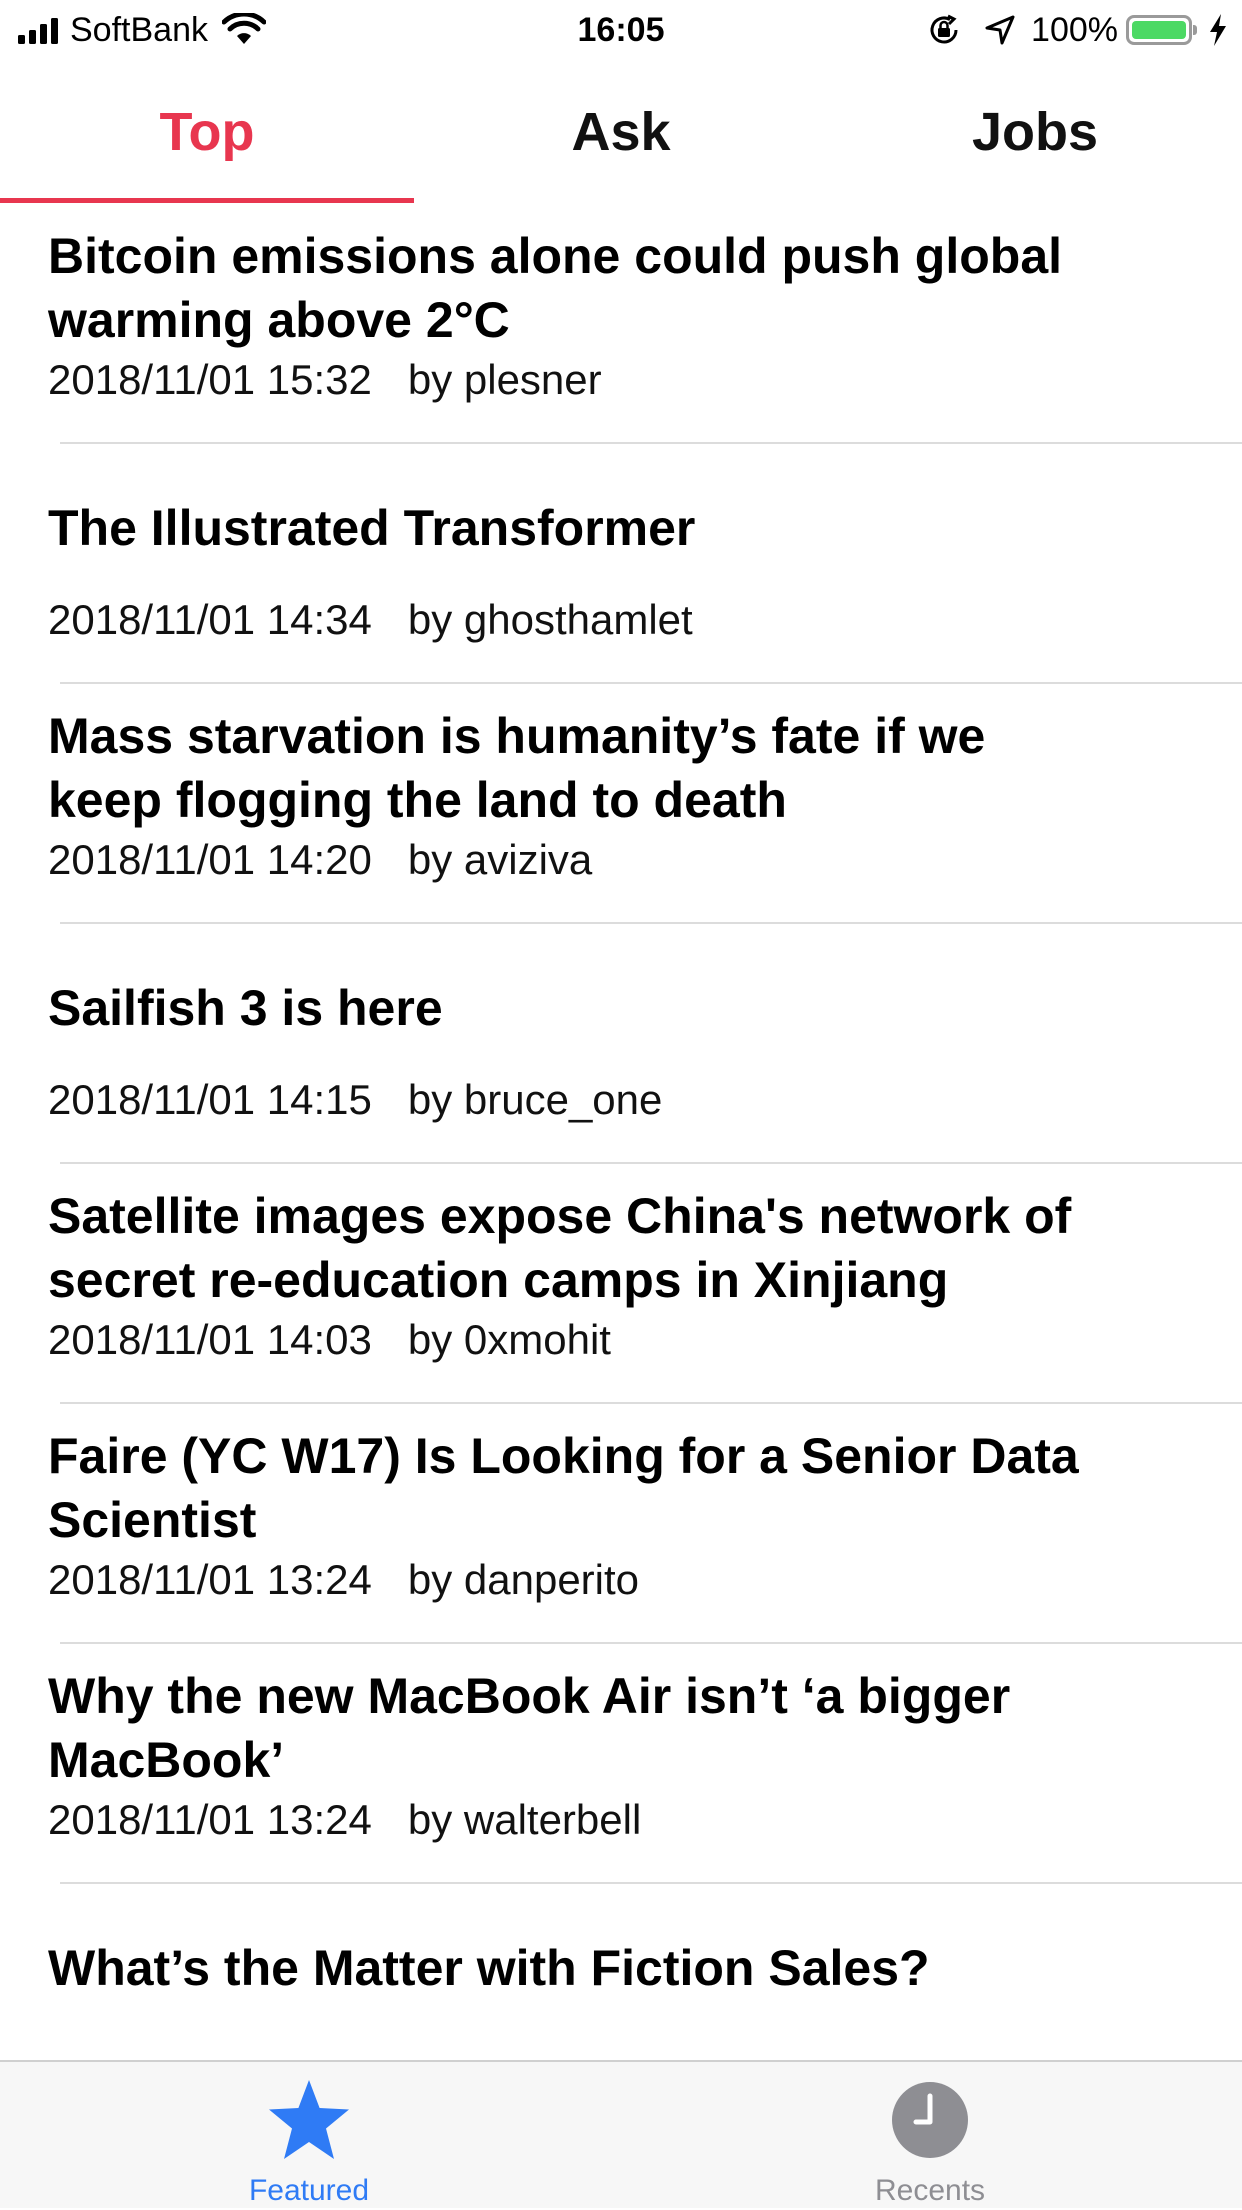  What do you see at coordinates (930, 2120) in the screenshot?
I see `clock-icon` at bounding box center [930, 2120].